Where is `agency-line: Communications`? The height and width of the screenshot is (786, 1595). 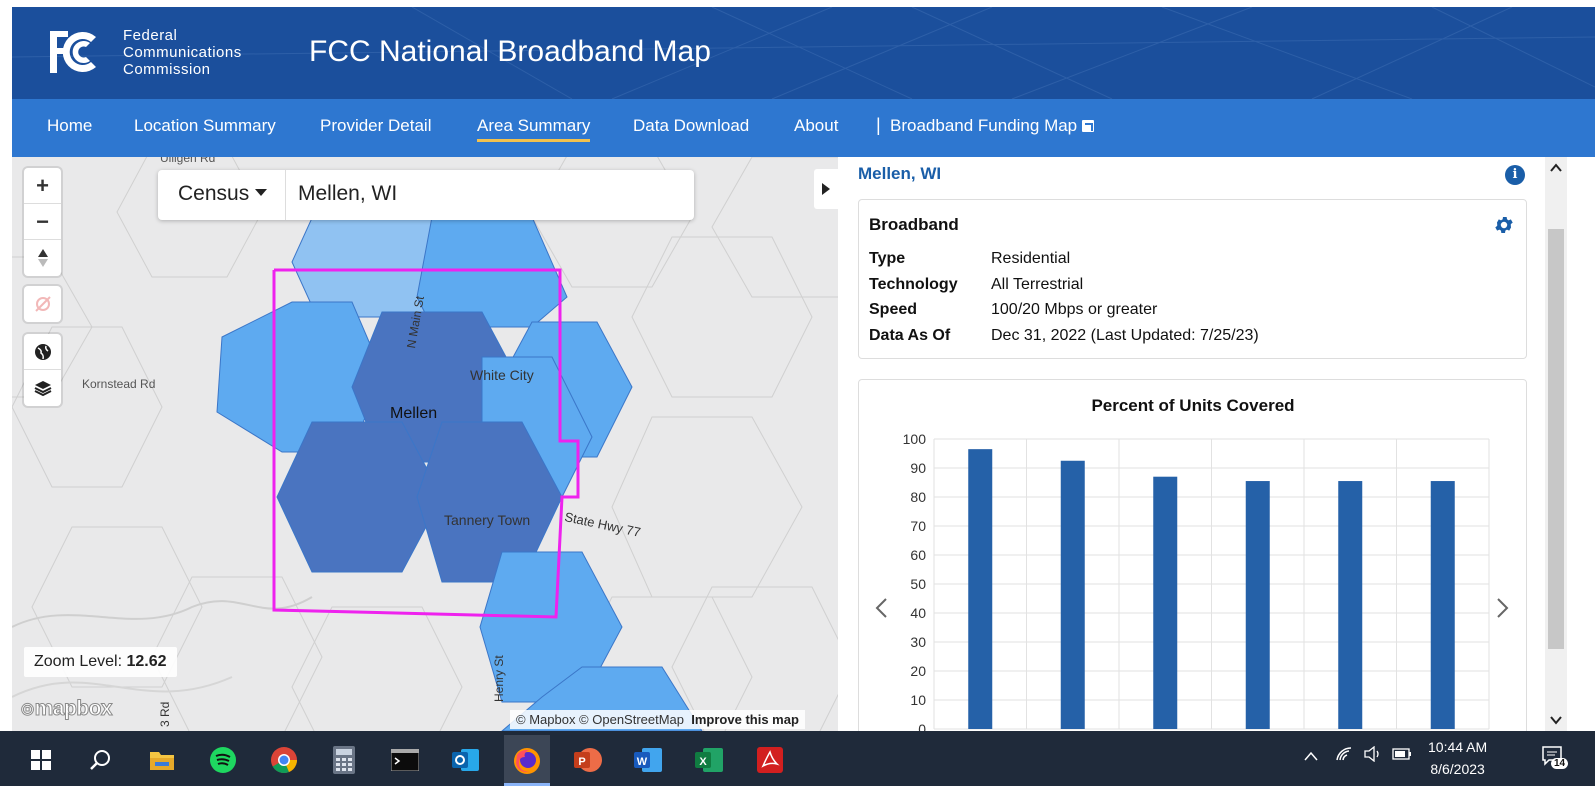
agency-line: Communications is located at coordinates (182, 52).